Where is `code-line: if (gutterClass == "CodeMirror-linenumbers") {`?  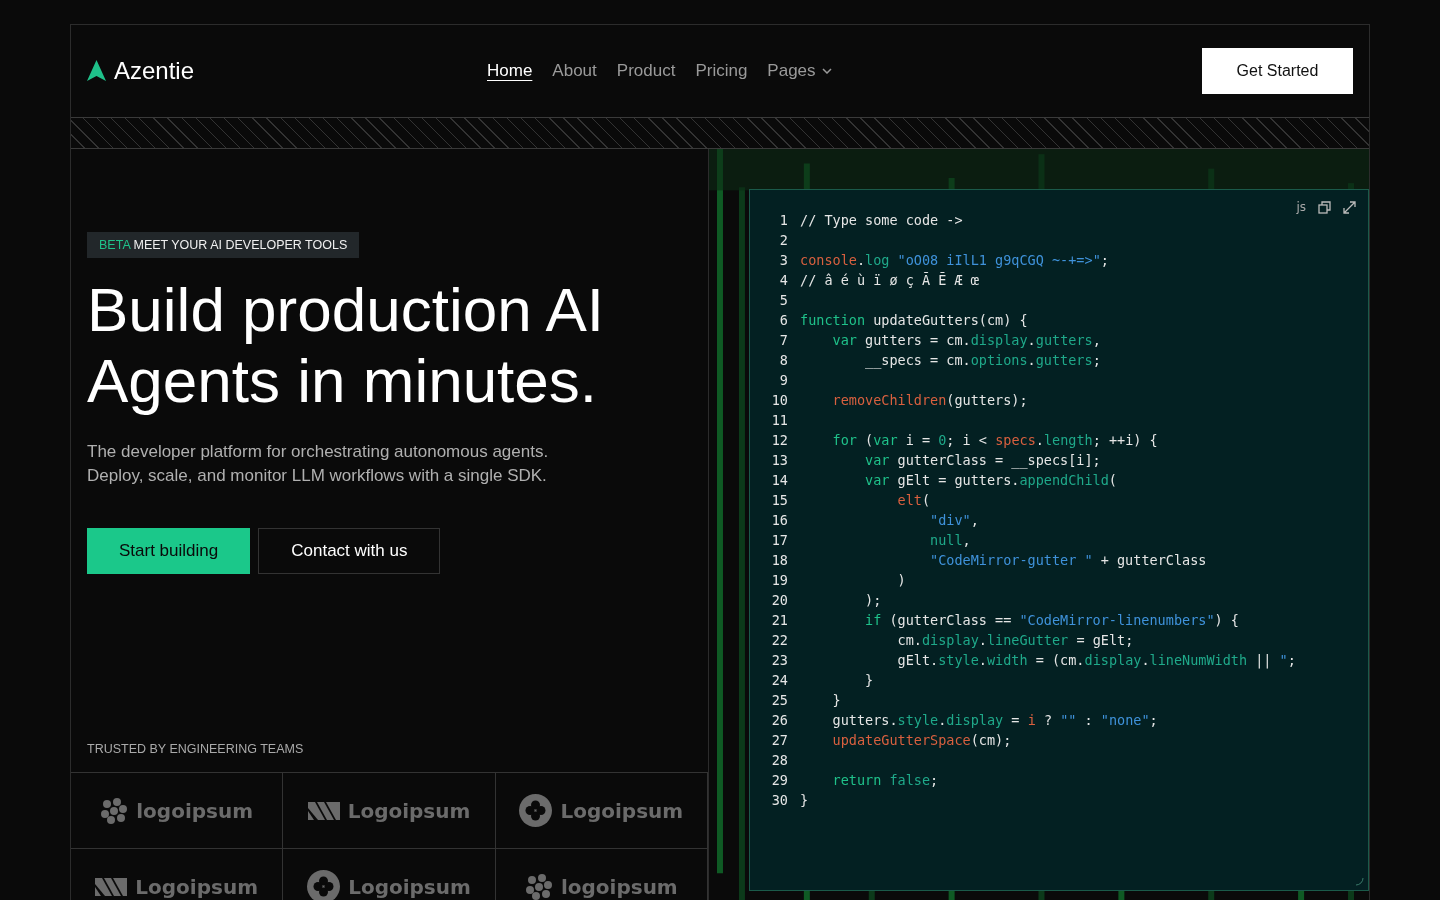 code-line: if (gutterClass == "CodeMirror-linenumbers") { is located at coordinates (1051, 620).